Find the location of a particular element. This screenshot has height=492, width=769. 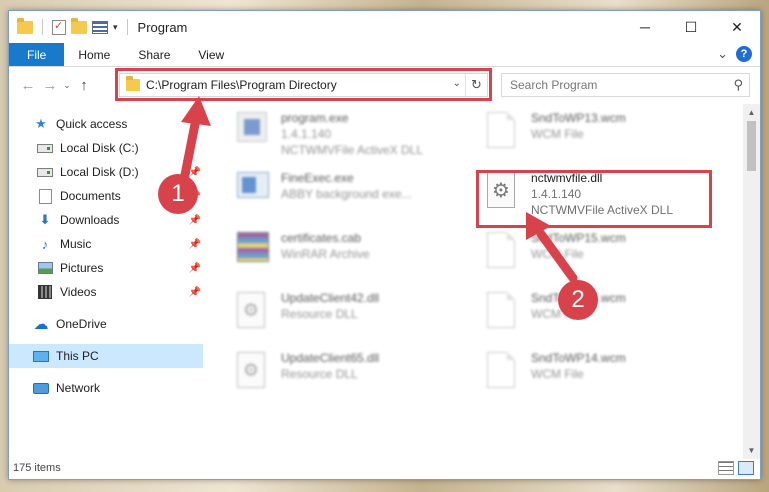

file-item-updateclient65-dll: ⚙ UpdateClient65.dll Resource DLL is located at coordinates (349, 376).